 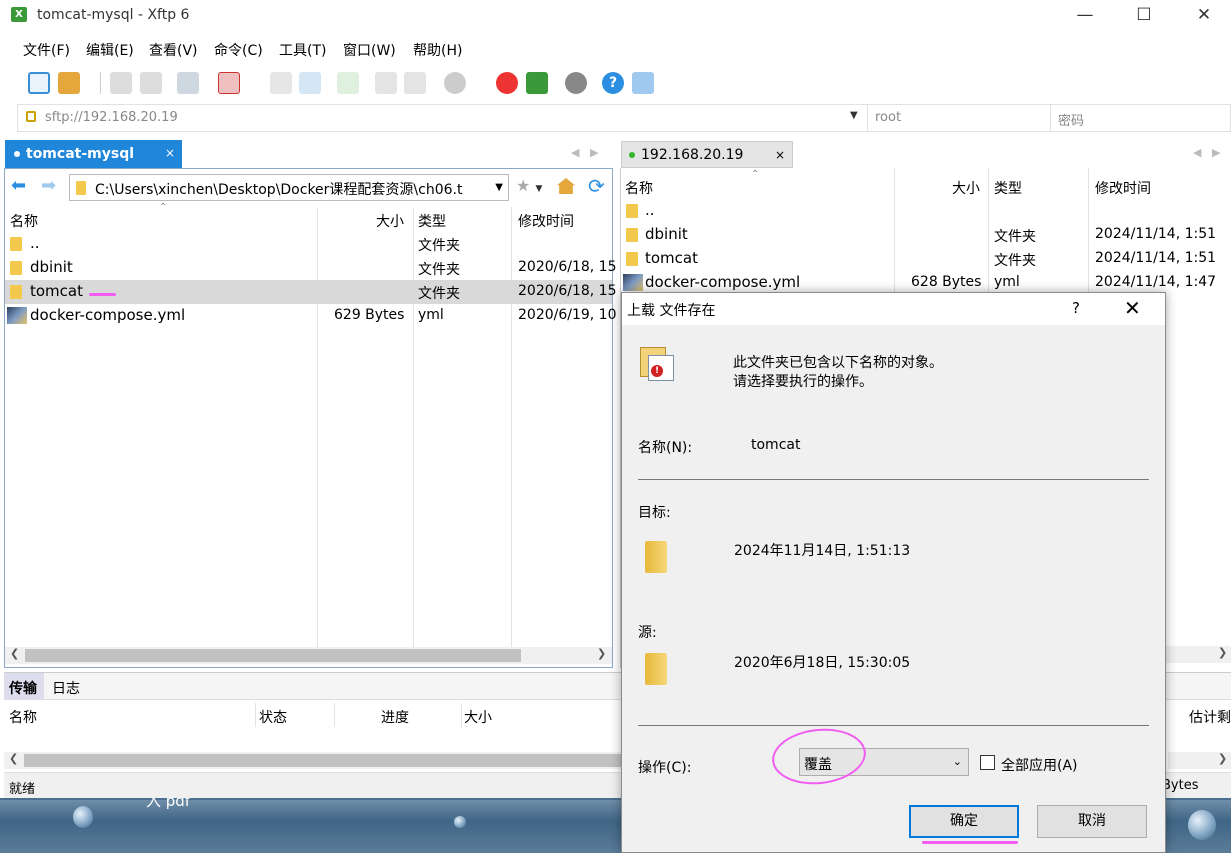 I want to click on menu-command: 命令(C), so click(x=238, y=50).